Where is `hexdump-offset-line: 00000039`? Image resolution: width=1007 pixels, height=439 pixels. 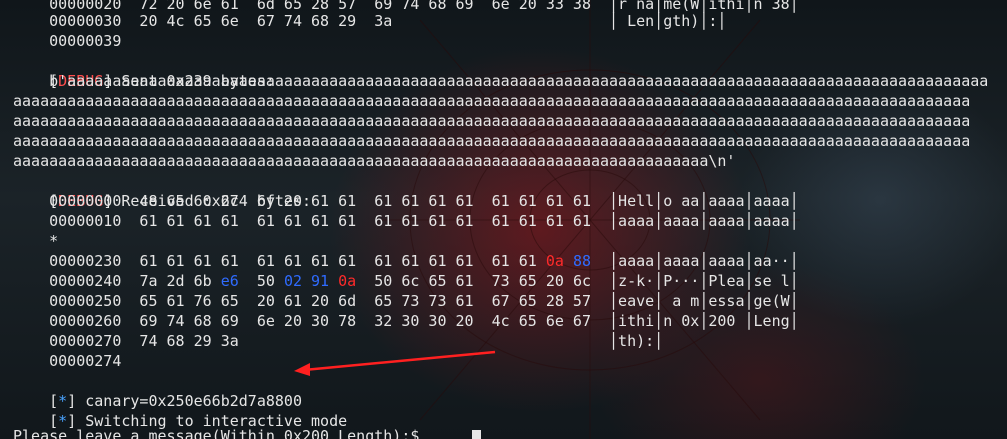 hexdump-offset-line: 00000039 is located at coordinates (67, 41).